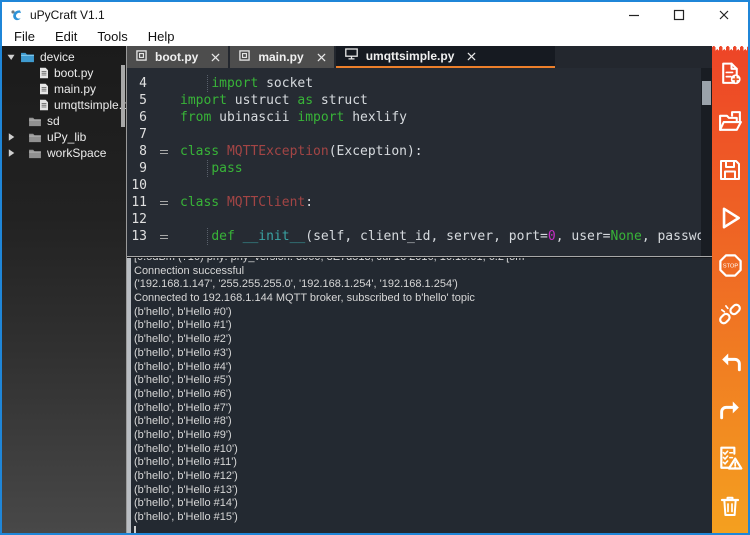 Image resolution: width=750 pixels, height=535 pixels. What do you see at coordinates (186, 476) in the screenshot?
I see `console-line: (b'hello', b'Hello #12')` at bounding box center [186, 476].